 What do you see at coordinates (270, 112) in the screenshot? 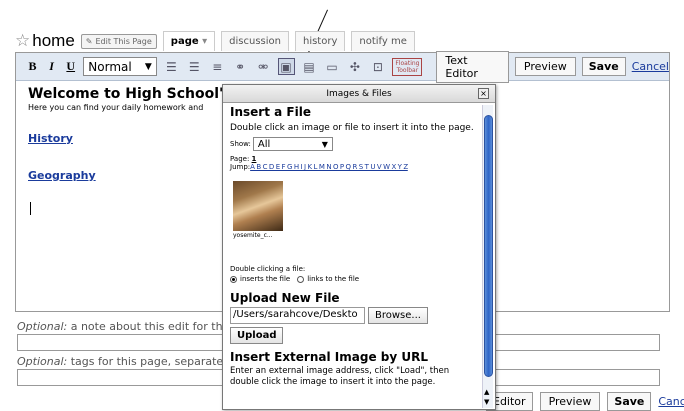
I see `insert-file-heading: Insert a File` at bounding box center [270, 112].